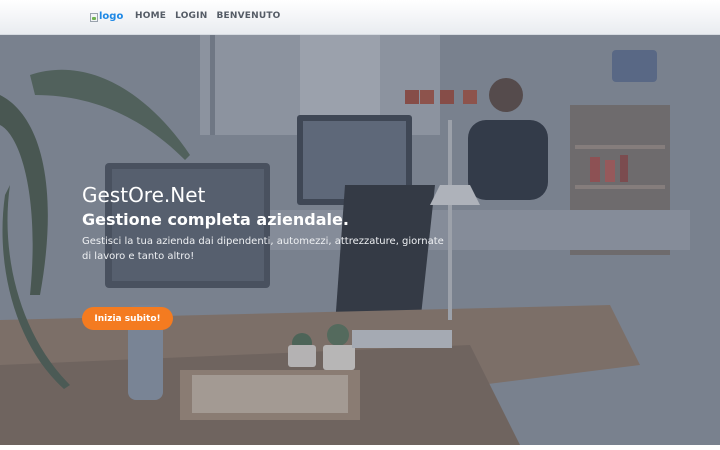 The height and width of the screenshot is (450, 720). I want to click on nav-link-login: LOGIN, so click(191, 16).